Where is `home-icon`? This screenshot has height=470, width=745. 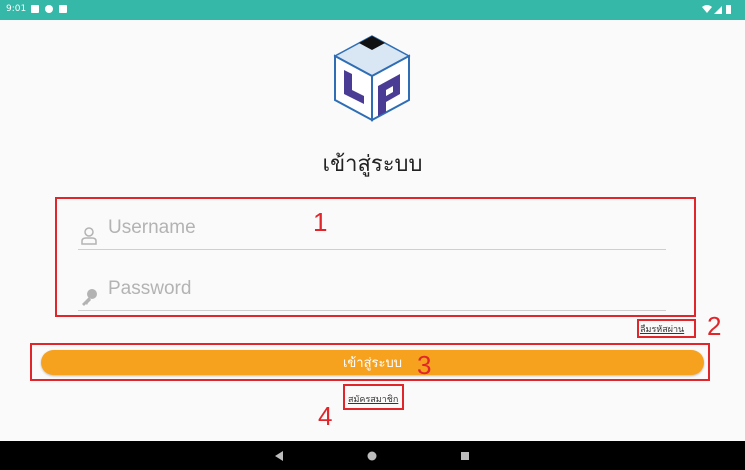
home-icon is located at coordinates (372, 456).